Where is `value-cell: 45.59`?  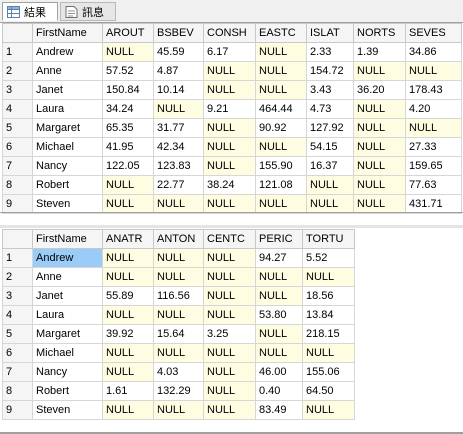 value-cell: 45.59 is located at coordinates (178, 52).